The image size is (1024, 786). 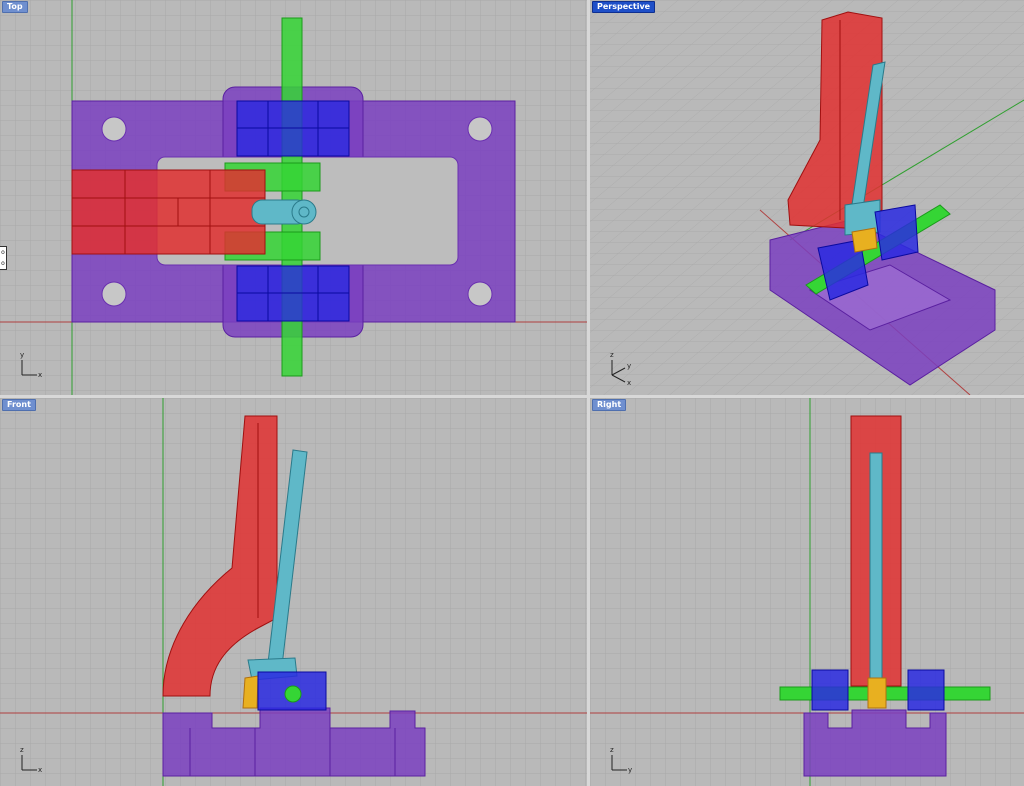 What do you see at coordinates (15, 7) in the screenshot?
I see `viewport-tab-top: Top` at bounding box center [15, 7].